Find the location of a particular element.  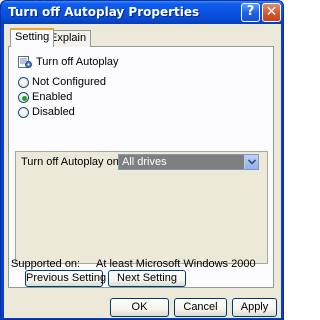

help-button: ? is located at coordinates (250, 12).